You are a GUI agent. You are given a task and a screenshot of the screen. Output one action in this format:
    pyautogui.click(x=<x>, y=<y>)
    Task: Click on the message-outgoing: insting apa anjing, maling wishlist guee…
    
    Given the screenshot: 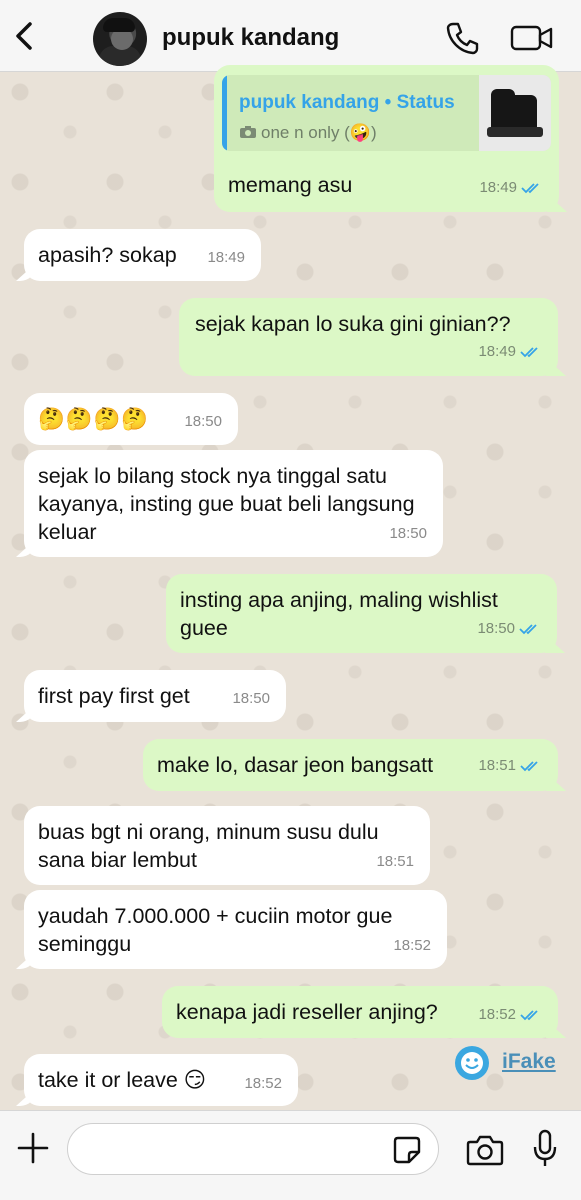 What is the action you would take?
    pyautogui.click(x=365, y=613)
    